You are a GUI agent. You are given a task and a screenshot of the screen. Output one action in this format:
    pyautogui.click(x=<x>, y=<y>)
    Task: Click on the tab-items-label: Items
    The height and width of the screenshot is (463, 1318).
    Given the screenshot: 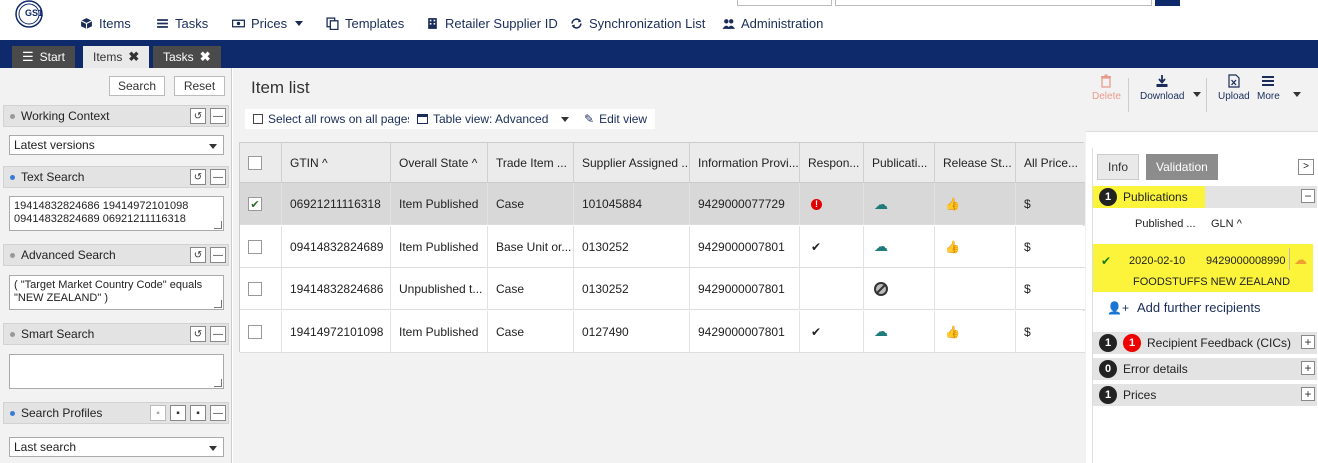 What is the action you would take?
    pyautogui.click(x=108, y=57)
    